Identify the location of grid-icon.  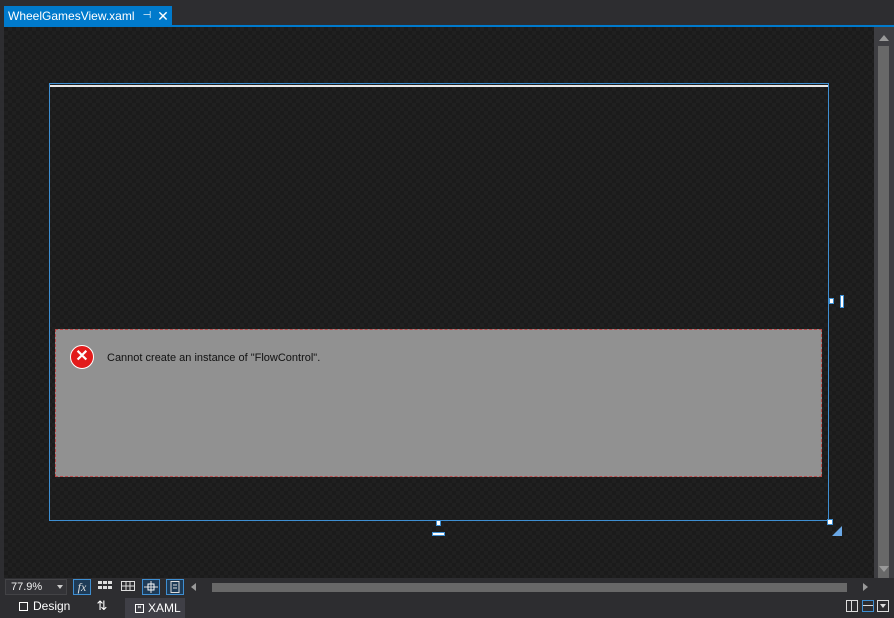
(105, 585).